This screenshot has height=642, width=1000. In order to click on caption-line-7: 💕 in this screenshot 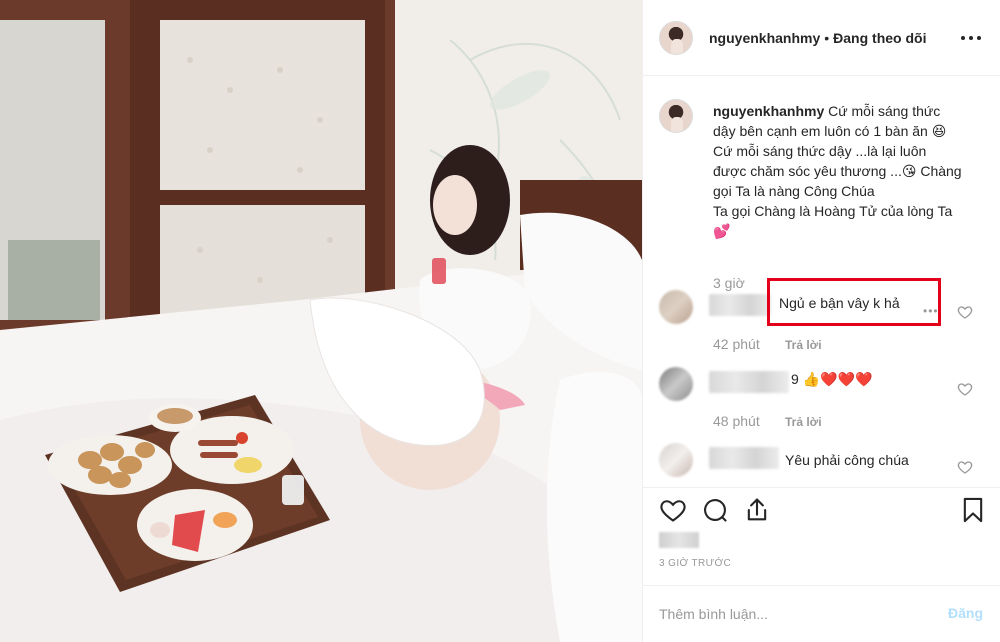, I will do `click(722, 231)`.